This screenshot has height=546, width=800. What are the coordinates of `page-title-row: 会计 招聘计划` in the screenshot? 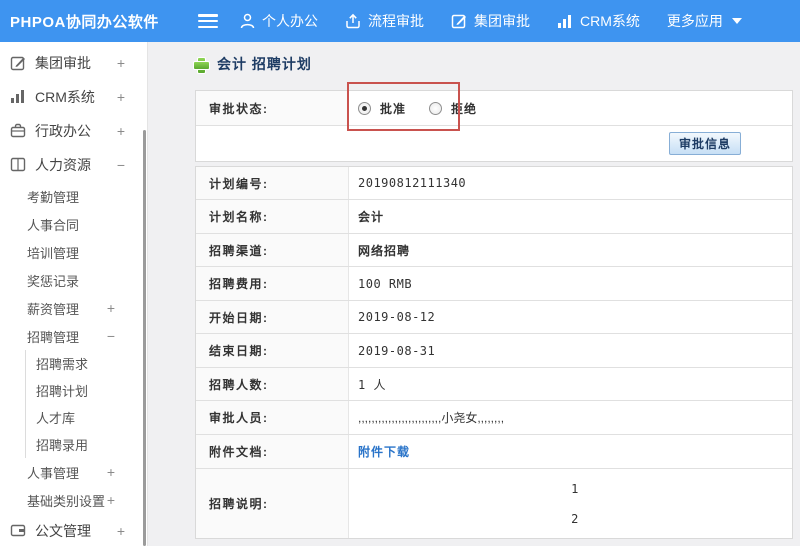 It's located at (496, 64).